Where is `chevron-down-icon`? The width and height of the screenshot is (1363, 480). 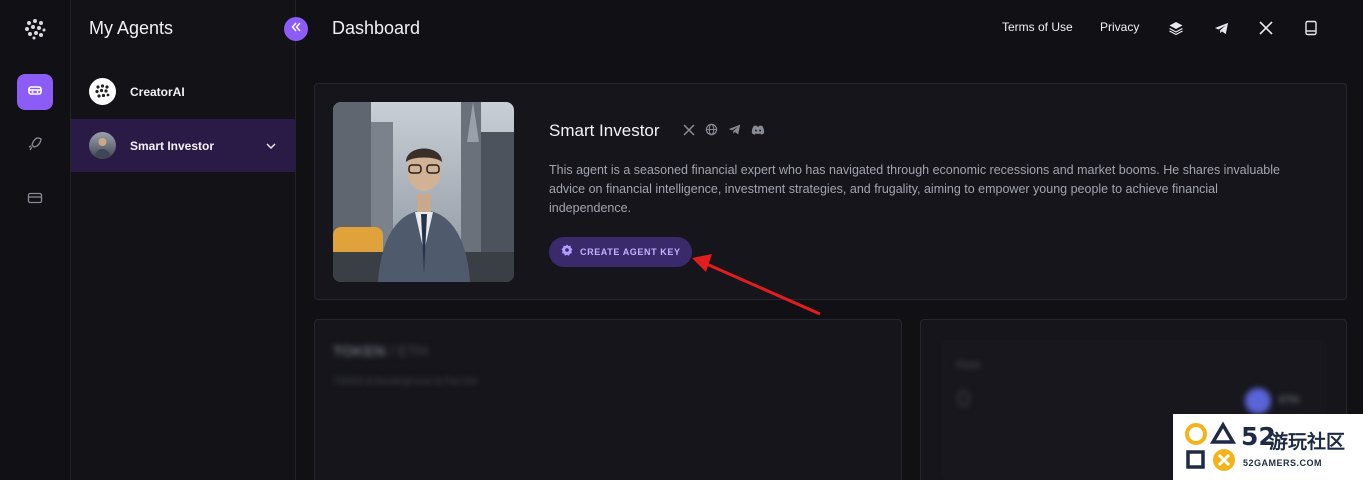 chevron-down-icon is located at coordinates (271, 148).